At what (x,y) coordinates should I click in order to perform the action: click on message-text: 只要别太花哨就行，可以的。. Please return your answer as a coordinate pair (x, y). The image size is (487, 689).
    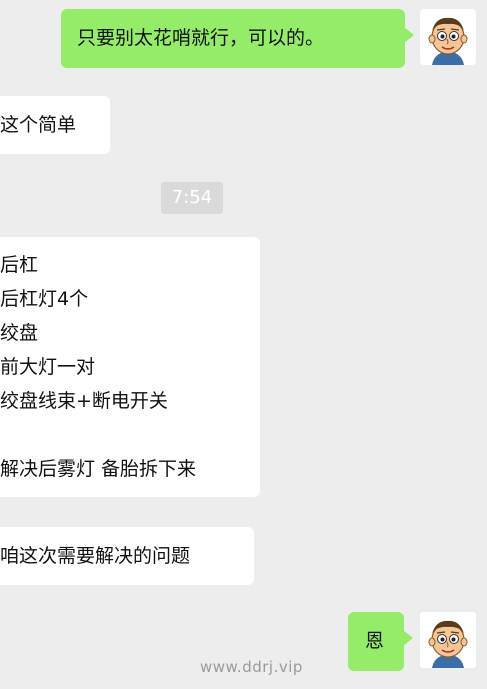
    Looking at the image, I should click on (201, 38).